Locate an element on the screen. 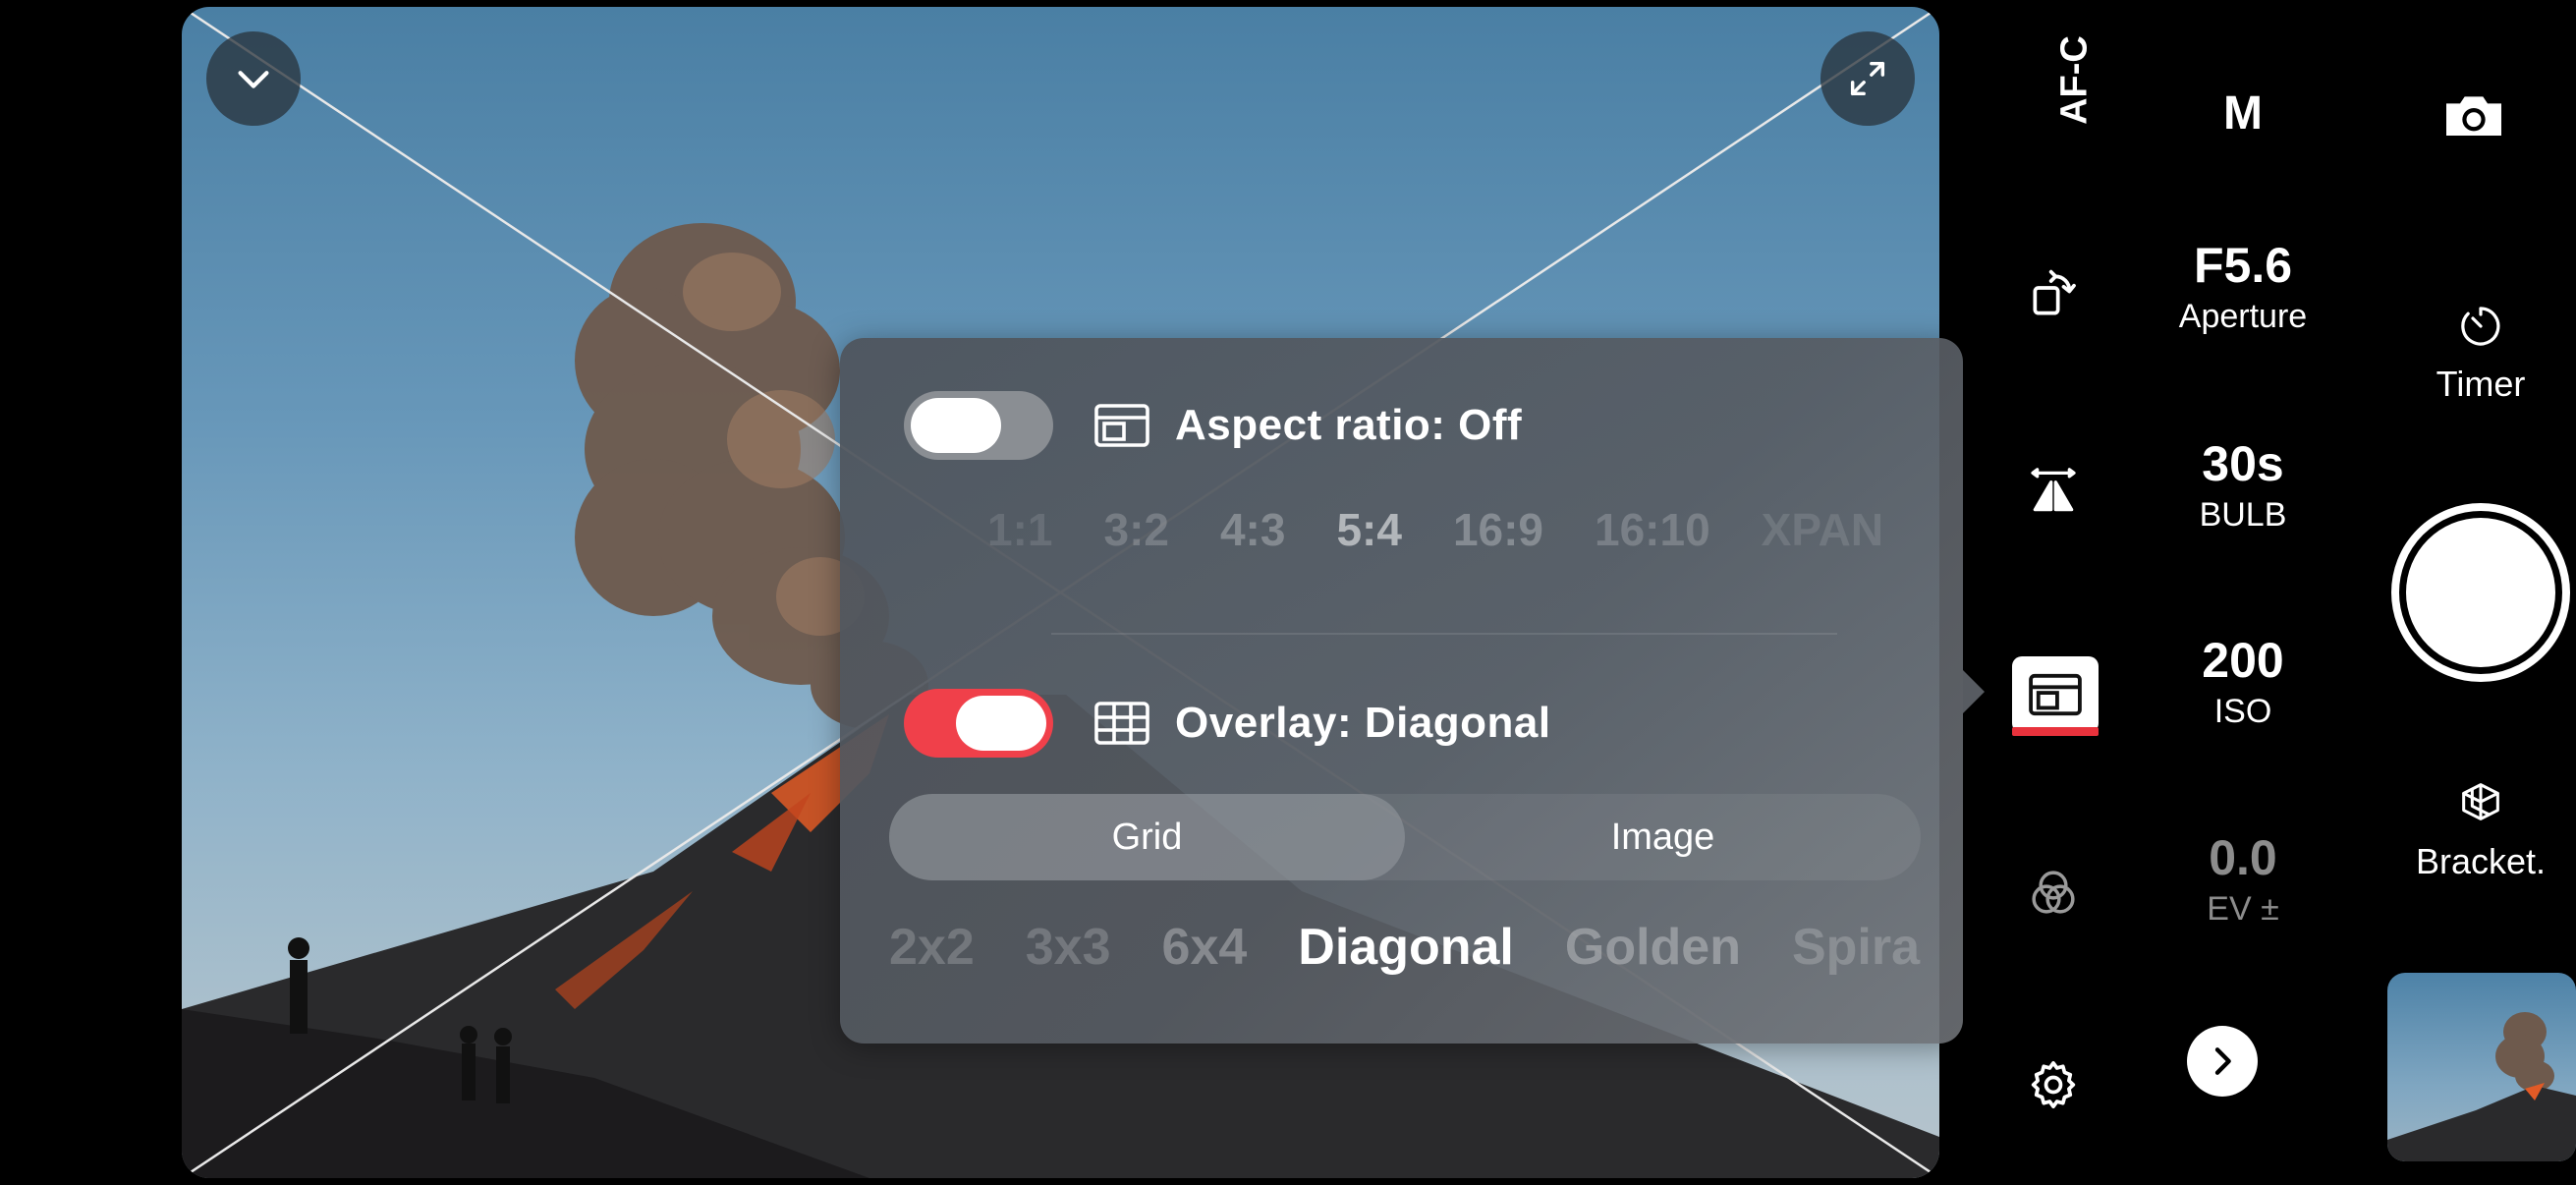 Image resolution: width=2576 pixels, height=1185 pixels. overlay-row: Overlay: Diagonal is located at coordinates (1227, 724).